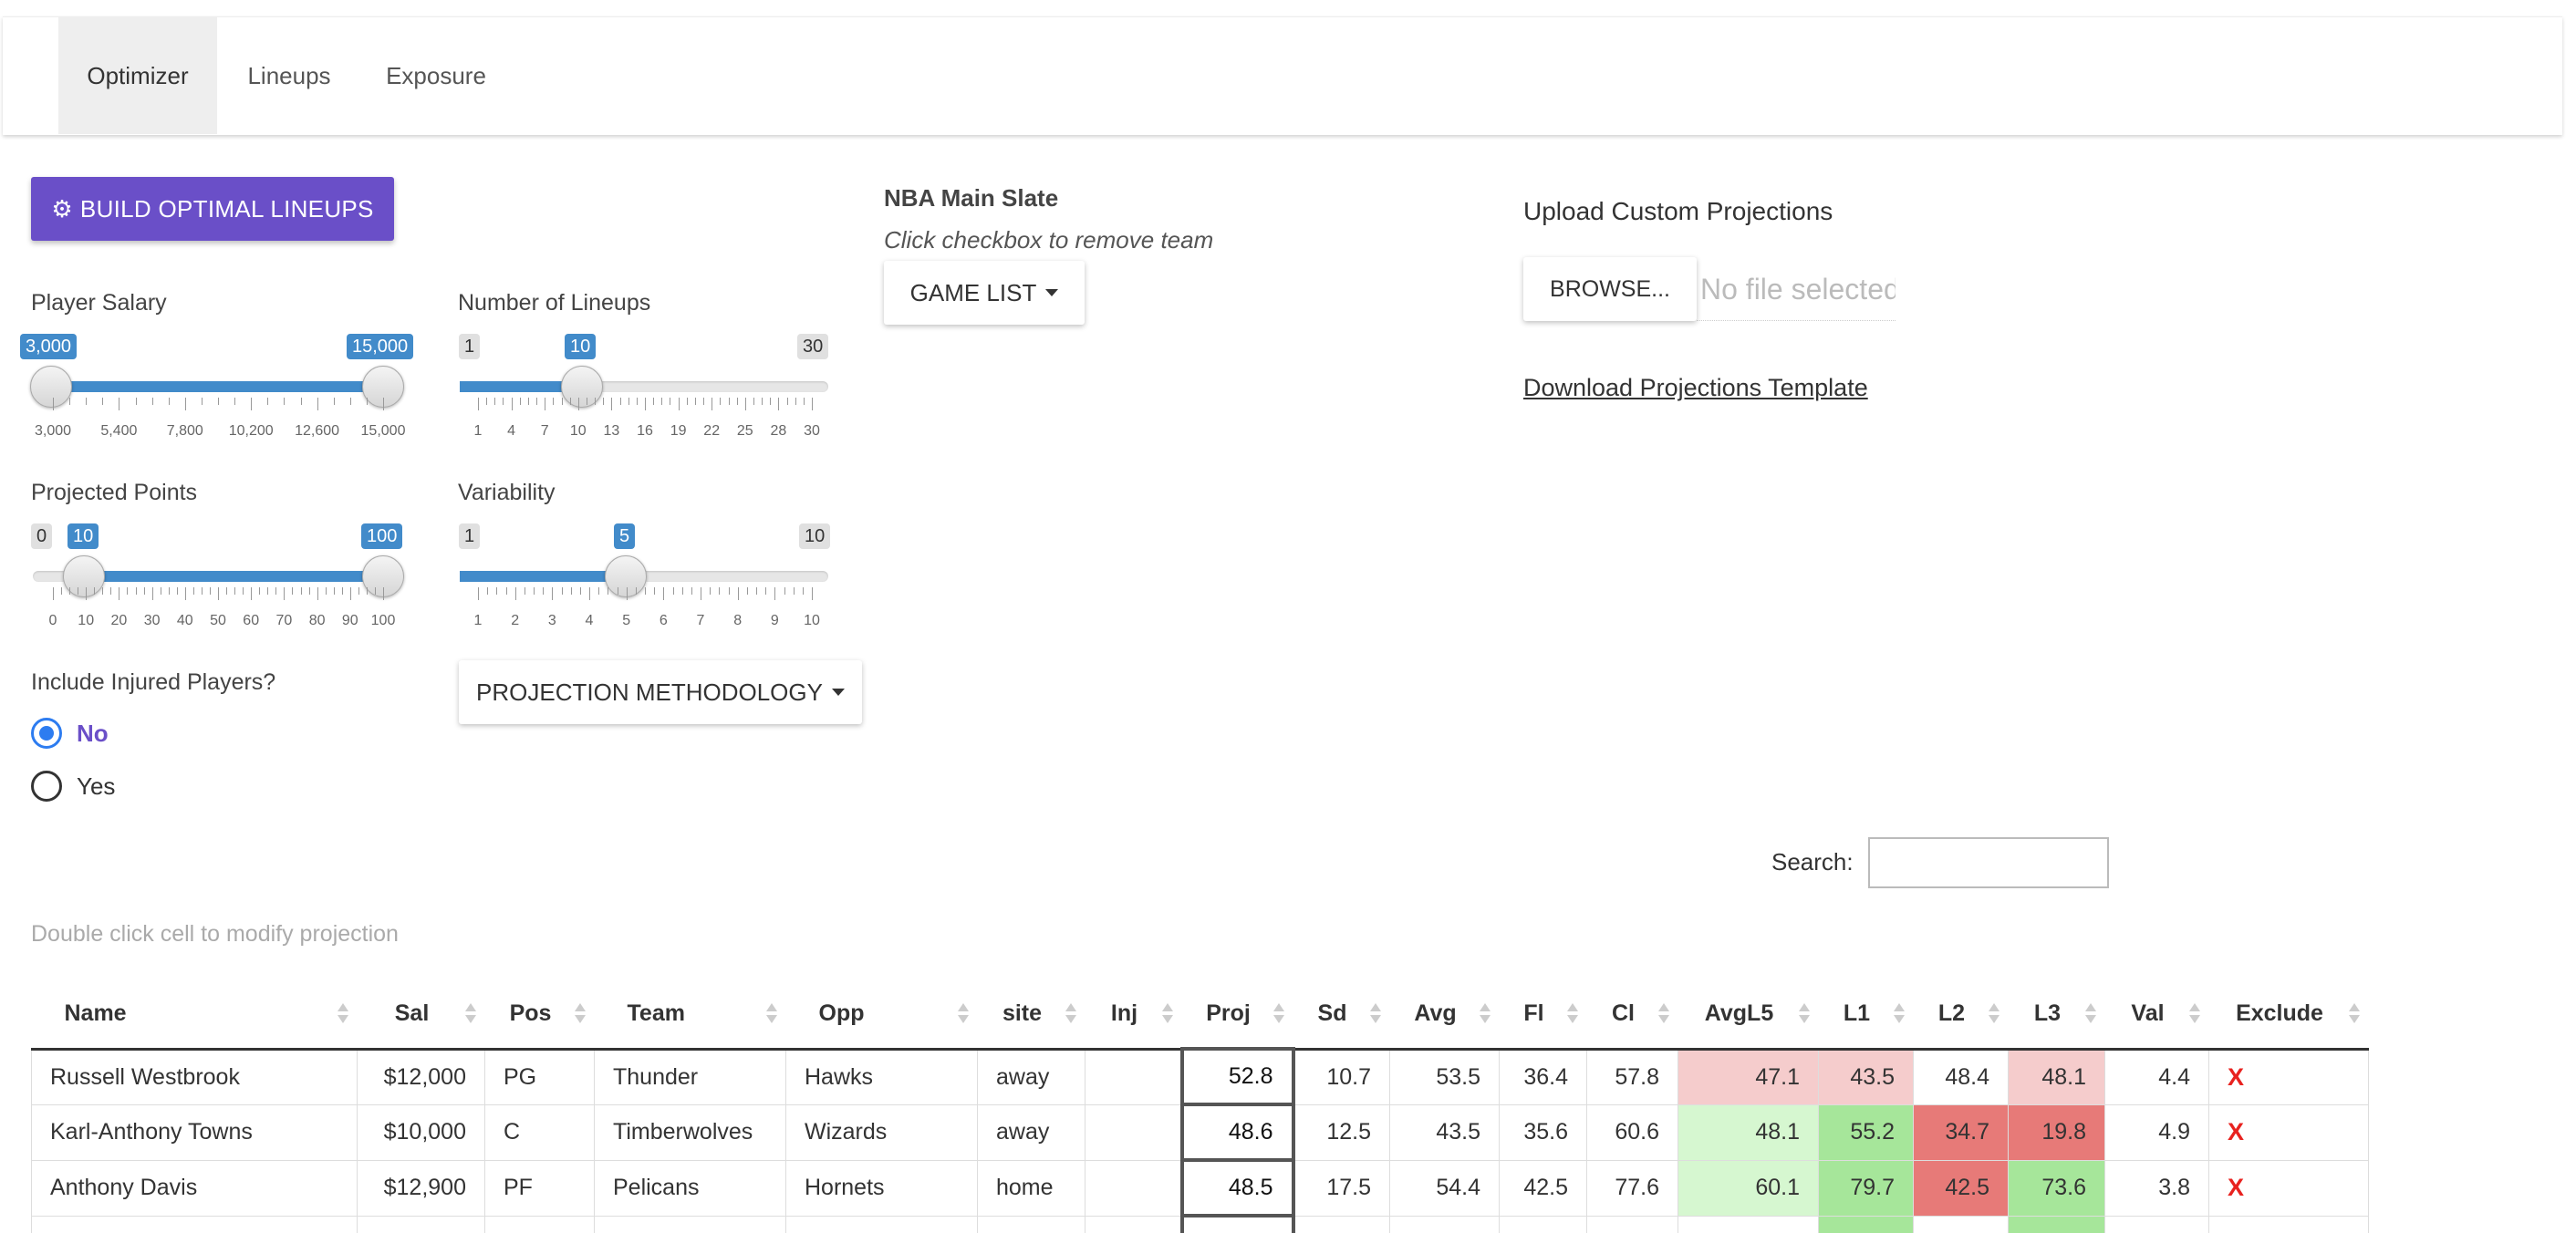 Image resolution: width=2576 pixels, height=1233 pixels. Describe the element at coordinates (1866, 1015) in the screenshot. I see `column-header-l1: L1` at that location.